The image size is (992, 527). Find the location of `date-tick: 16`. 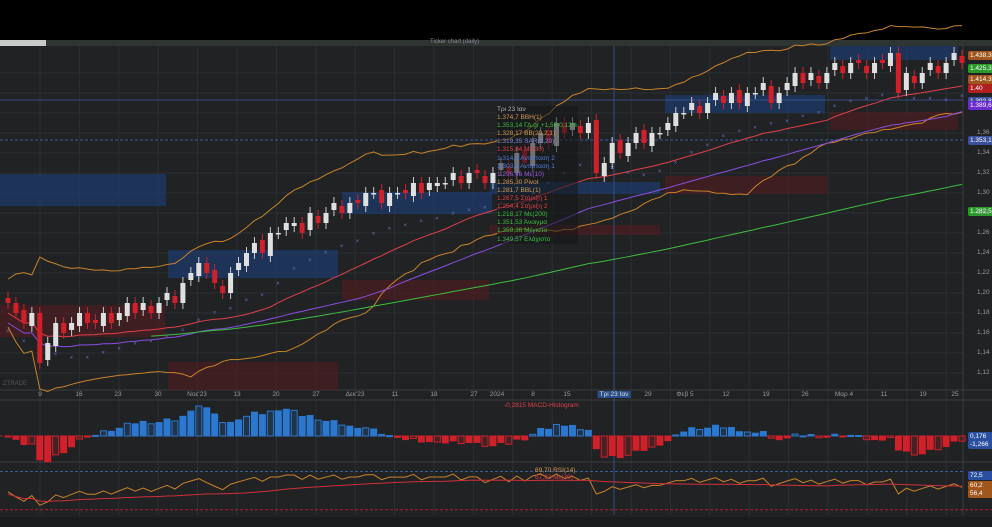

date-tick: 16 is located at coordinates (79, 394).